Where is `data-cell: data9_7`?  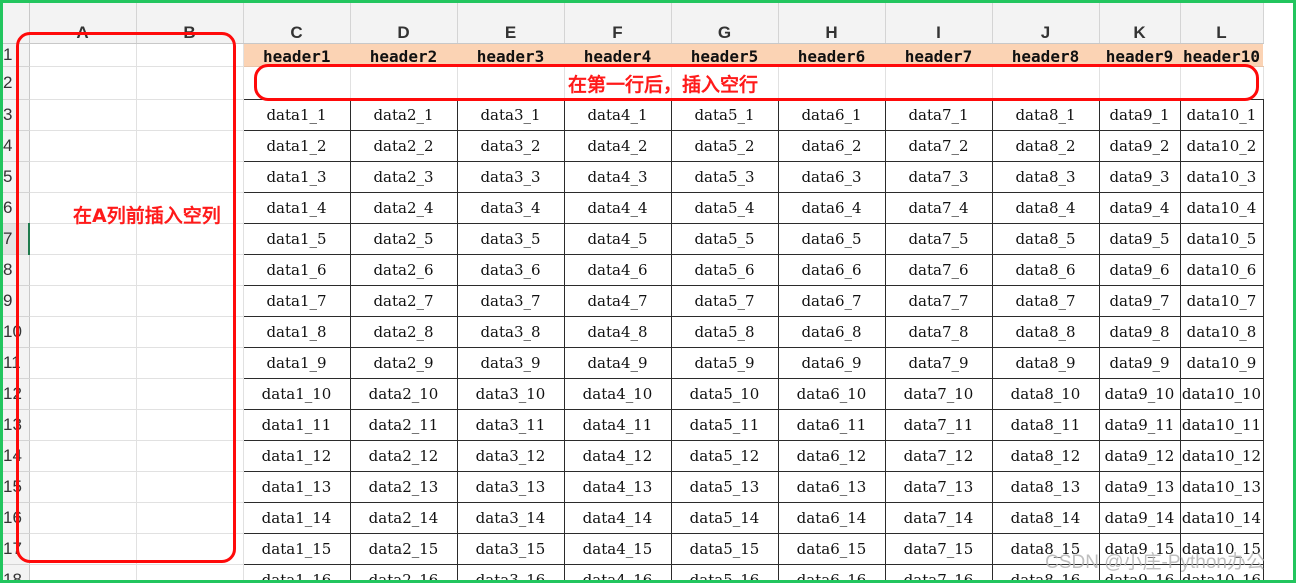 data-cell: data9_7 is located at coordinates (1139, 300).